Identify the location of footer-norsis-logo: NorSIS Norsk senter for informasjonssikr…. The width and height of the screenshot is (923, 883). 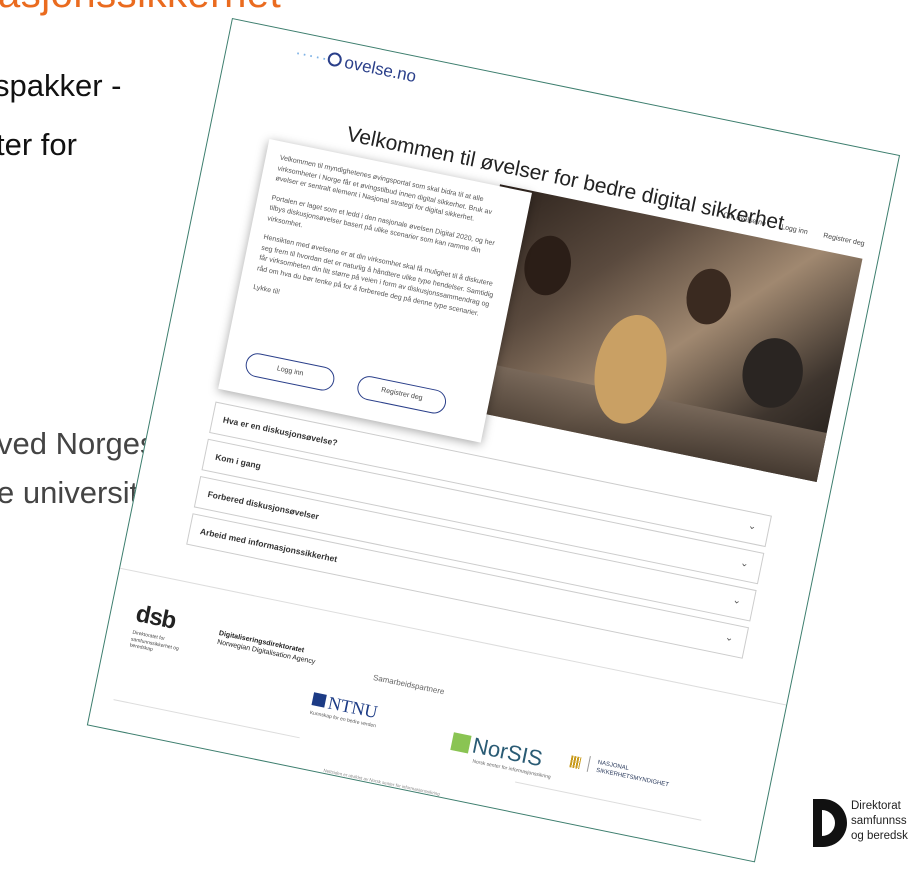
(502, 754).